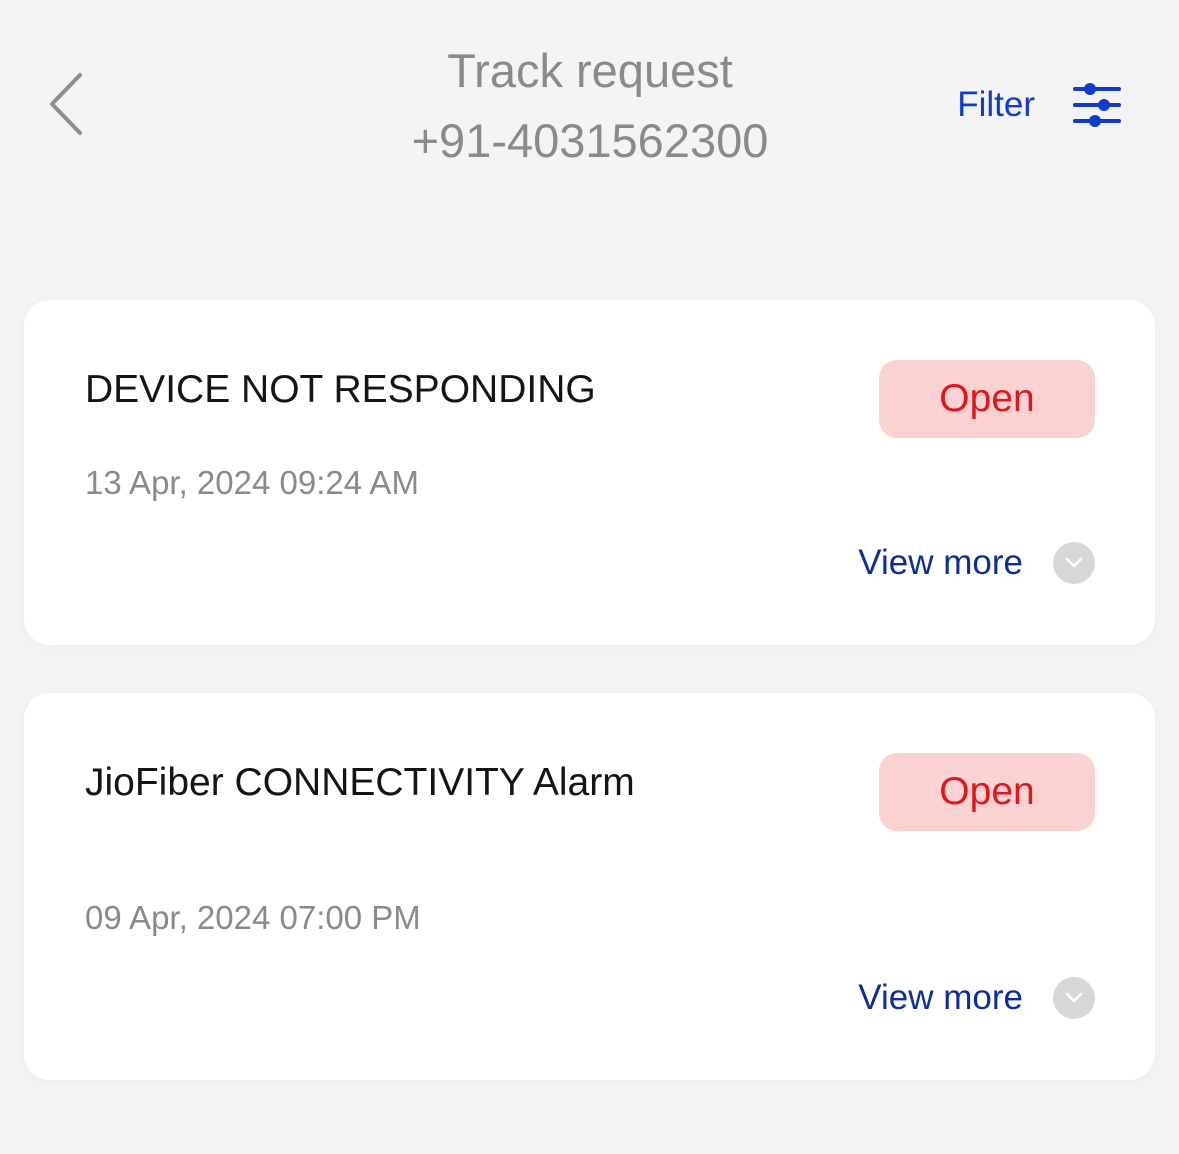 Image resolution: width=1179 pixels, height=1154 pixels. I want to click on request-title: DEVICE NOT RESPONDING, so click(340, 389).